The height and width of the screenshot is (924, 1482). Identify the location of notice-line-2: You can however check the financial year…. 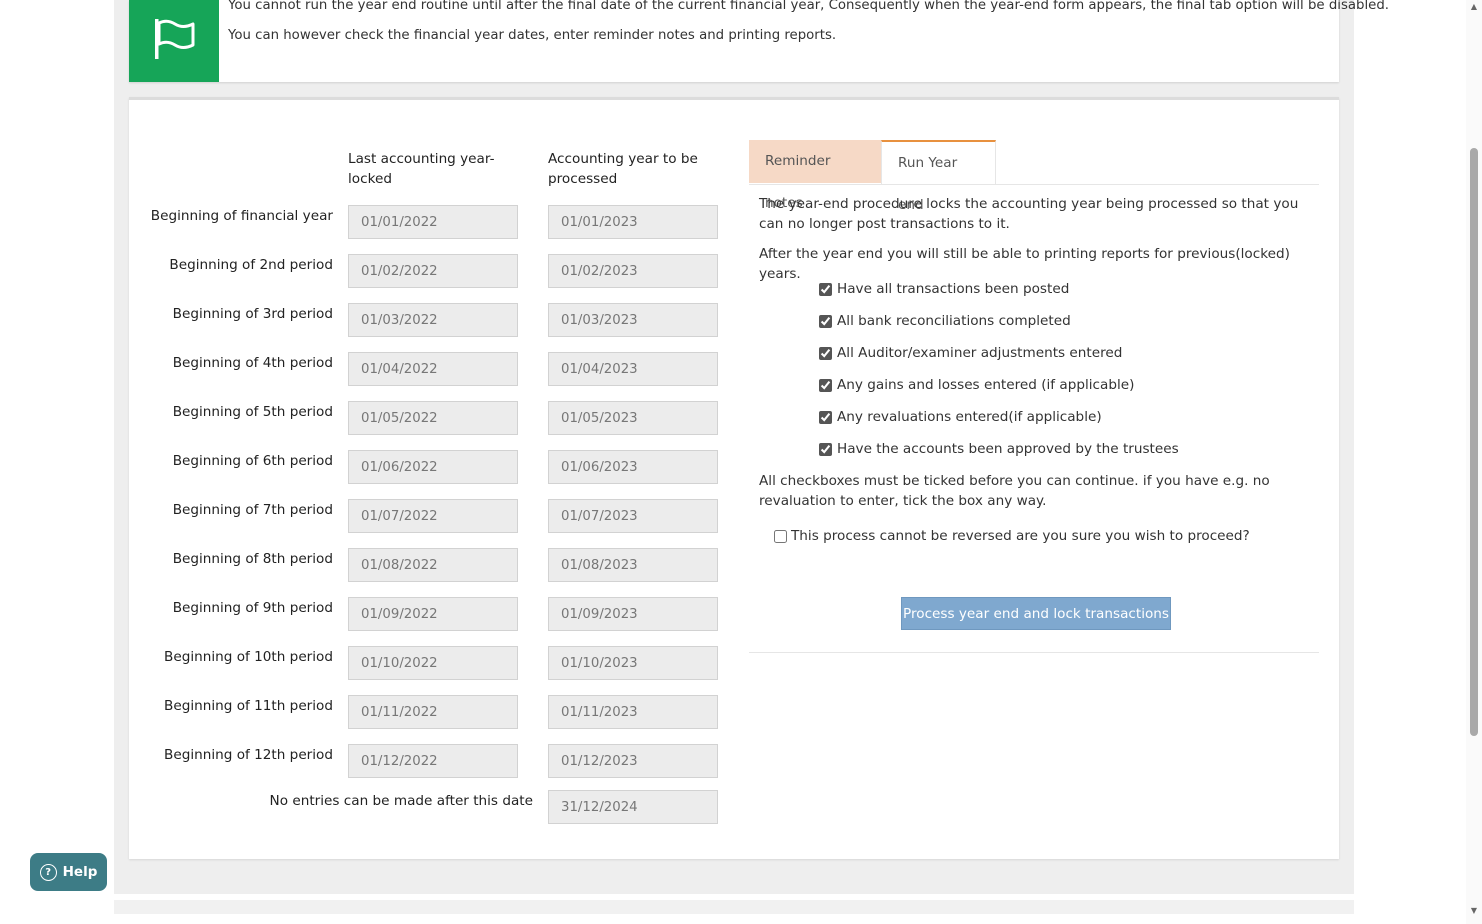
(532, 35).